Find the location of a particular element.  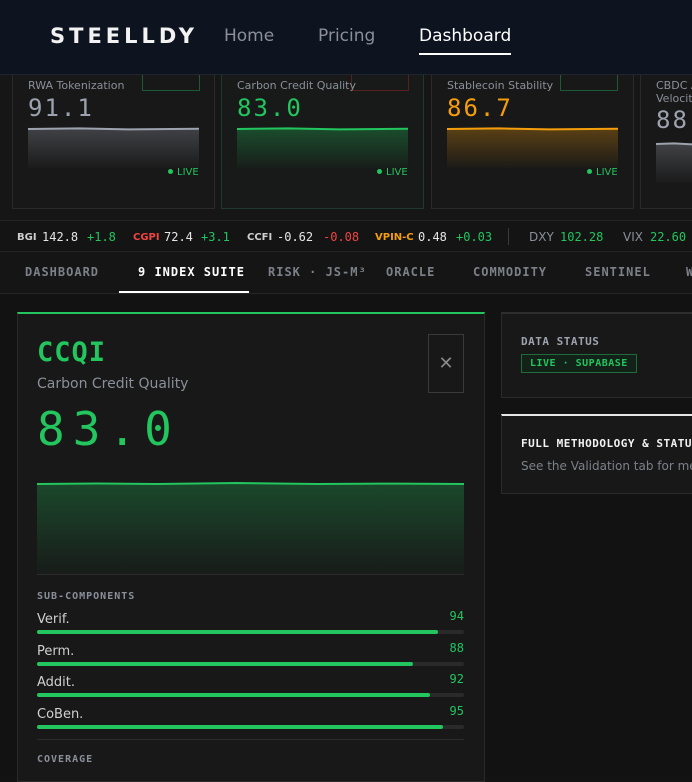

card-value: 91.1 is located at coordinates (61, 108).